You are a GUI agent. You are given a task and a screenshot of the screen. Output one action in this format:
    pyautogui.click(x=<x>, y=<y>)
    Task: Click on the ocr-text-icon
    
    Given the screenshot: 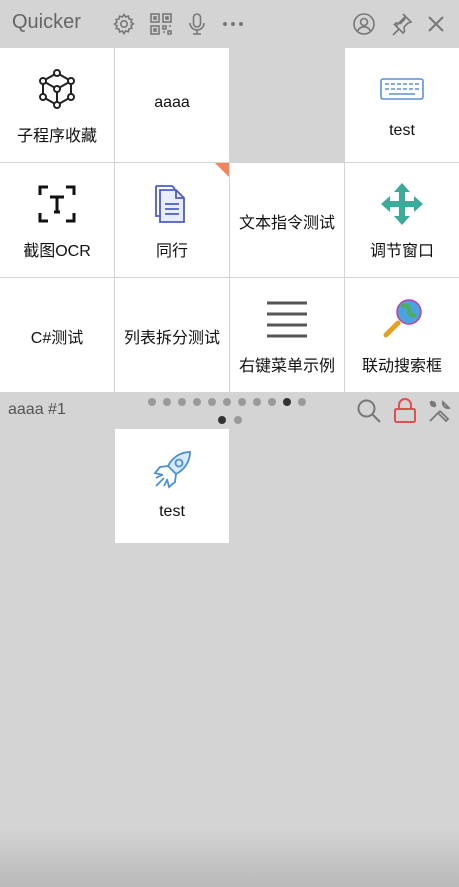 What is the action you would take?
    pyautogui.click(x=57, y=204)
    